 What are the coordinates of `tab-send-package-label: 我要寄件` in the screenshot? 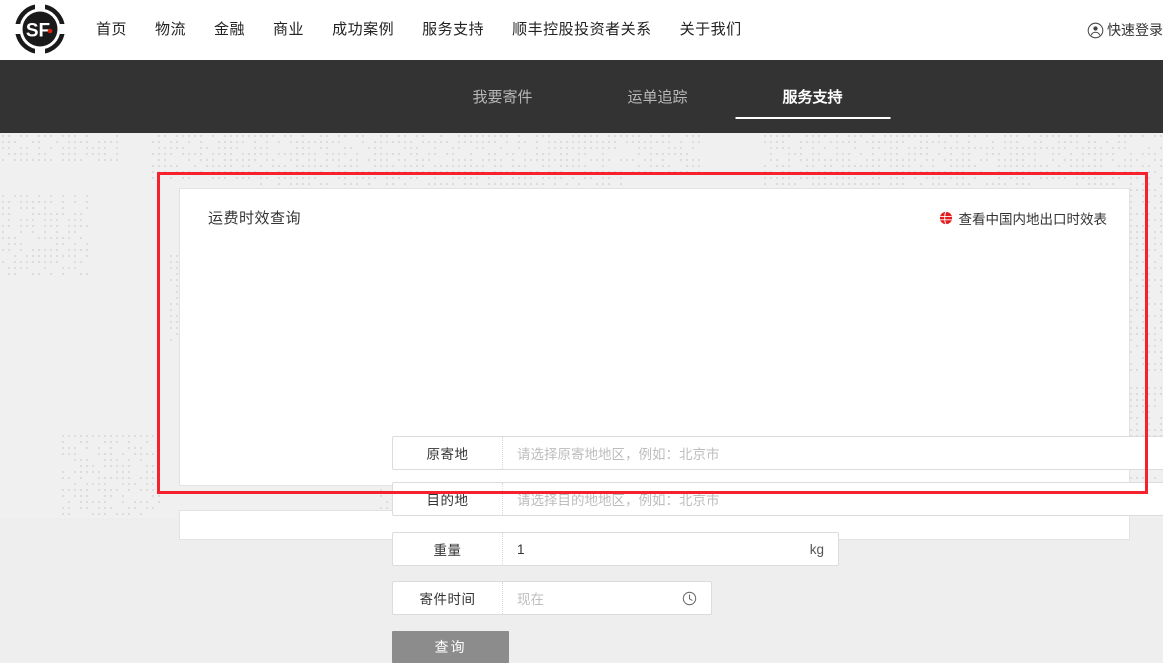 It's located at (502, 97).